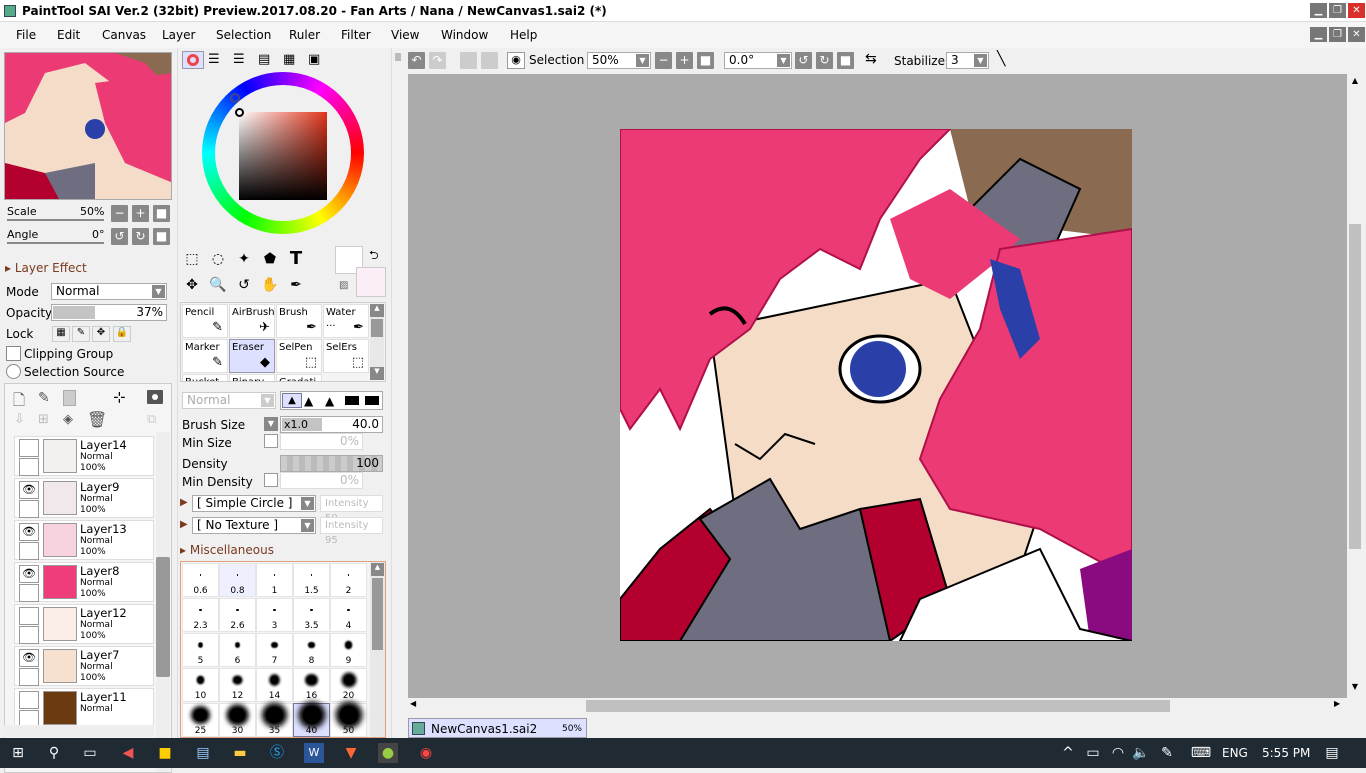 The height and width of the screenshot is (773, 1366). I want to click on rotation-select: 0.0° ▼, so click(758, 60).